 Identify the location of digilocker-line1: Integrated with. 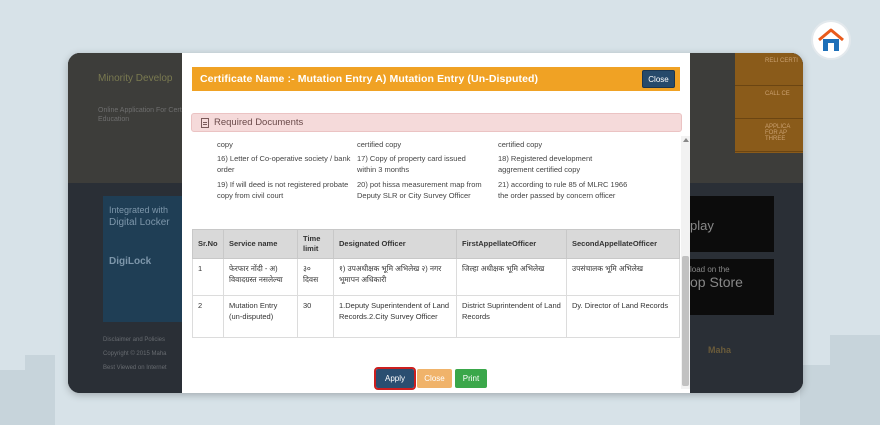
(139, 210).